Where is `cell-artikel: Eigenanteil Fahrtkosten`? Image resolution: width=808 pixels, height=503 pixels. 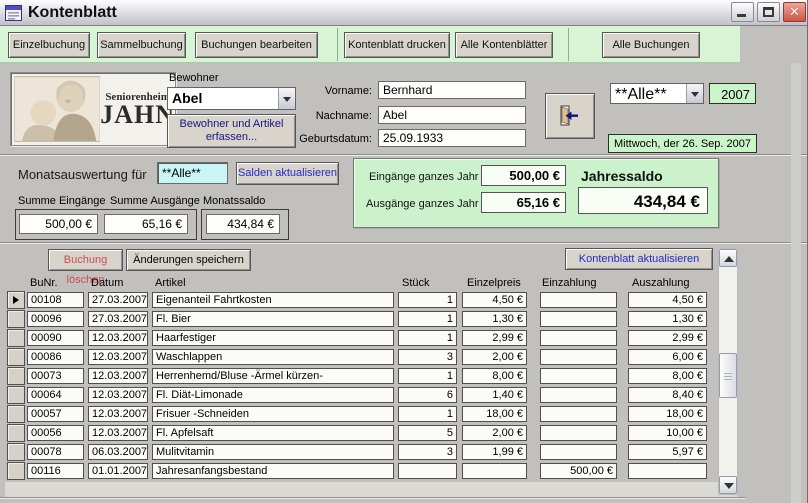 cell-artikel: Eigenanteil Fahrtkosten is located at coordinates (273, 300).